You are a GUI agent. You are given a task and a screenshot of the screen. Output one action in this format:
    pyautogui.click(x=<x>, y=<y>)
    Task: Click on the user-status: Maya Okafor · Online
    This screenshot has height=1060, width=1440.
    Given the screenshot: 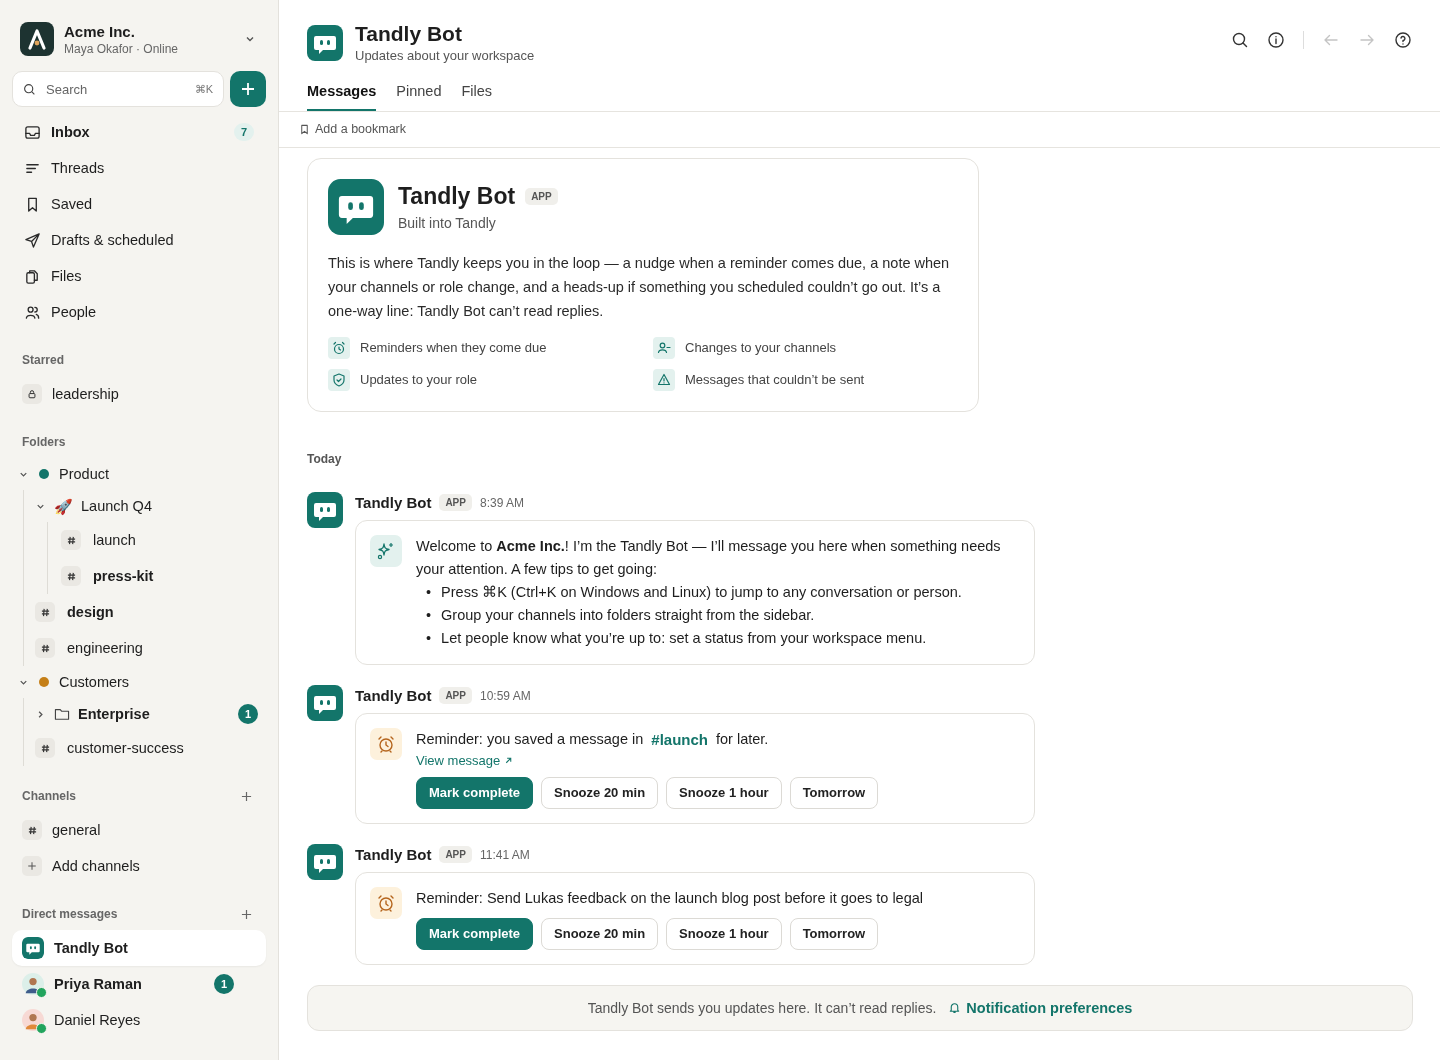 What is the action you would take?
    pyautogui.click(x=122, y=48)
    